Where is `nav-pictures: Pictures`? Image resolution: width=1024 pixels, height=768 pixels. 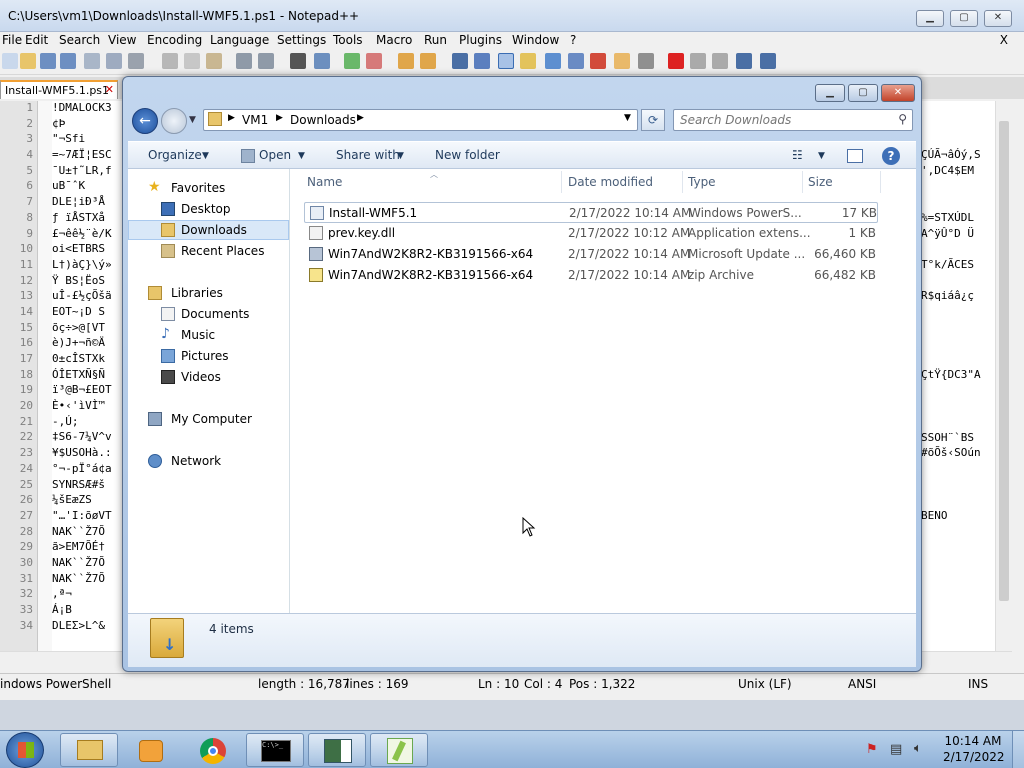 nav-pictures: Pictures is located at coordinates (208, 356).